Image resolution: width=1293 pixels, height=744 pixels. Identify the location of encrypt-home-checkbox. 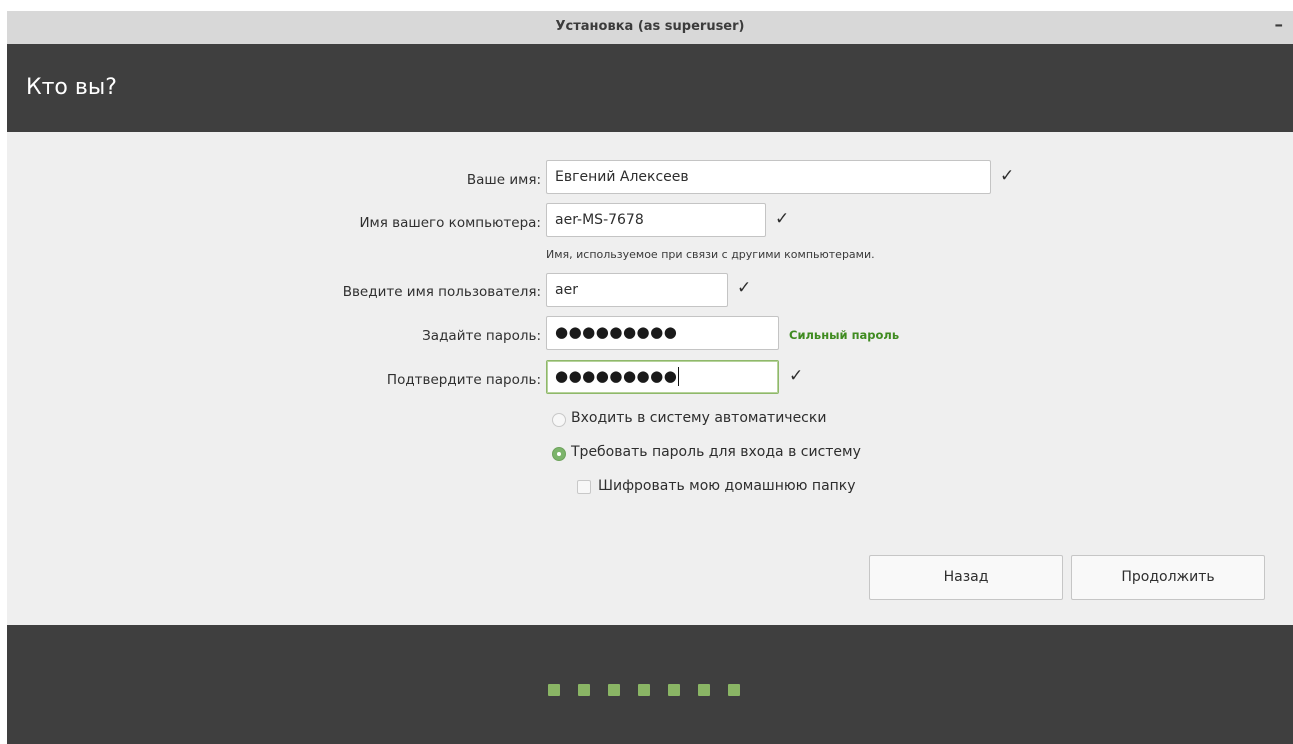
(584, 487).